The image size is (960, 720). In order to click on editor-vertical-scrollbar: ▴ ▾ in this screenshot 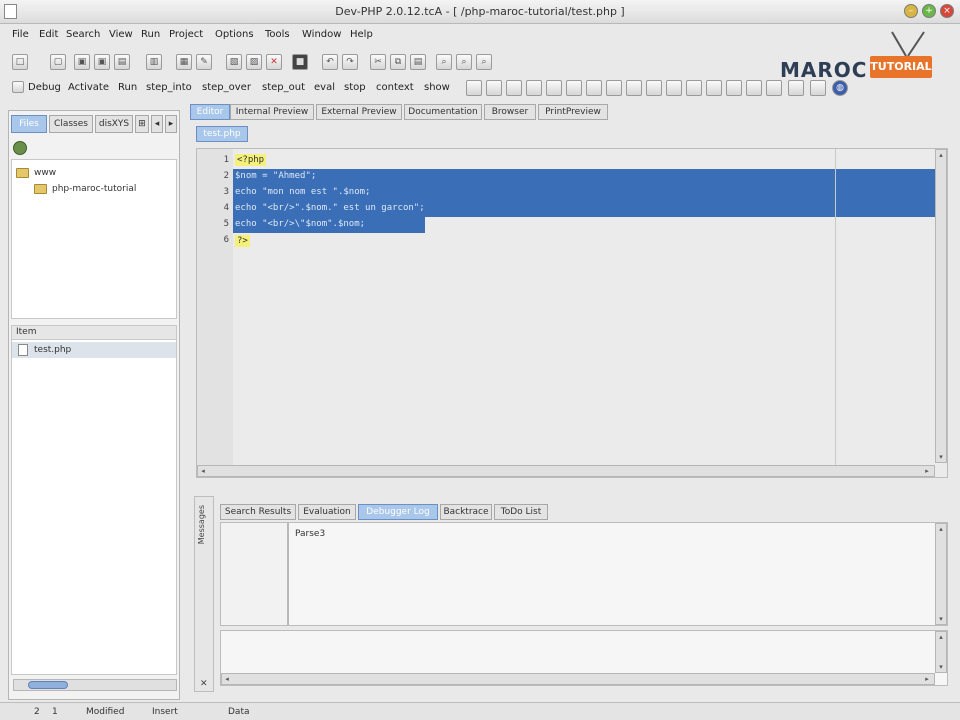, I will do `click(941, 306)`.